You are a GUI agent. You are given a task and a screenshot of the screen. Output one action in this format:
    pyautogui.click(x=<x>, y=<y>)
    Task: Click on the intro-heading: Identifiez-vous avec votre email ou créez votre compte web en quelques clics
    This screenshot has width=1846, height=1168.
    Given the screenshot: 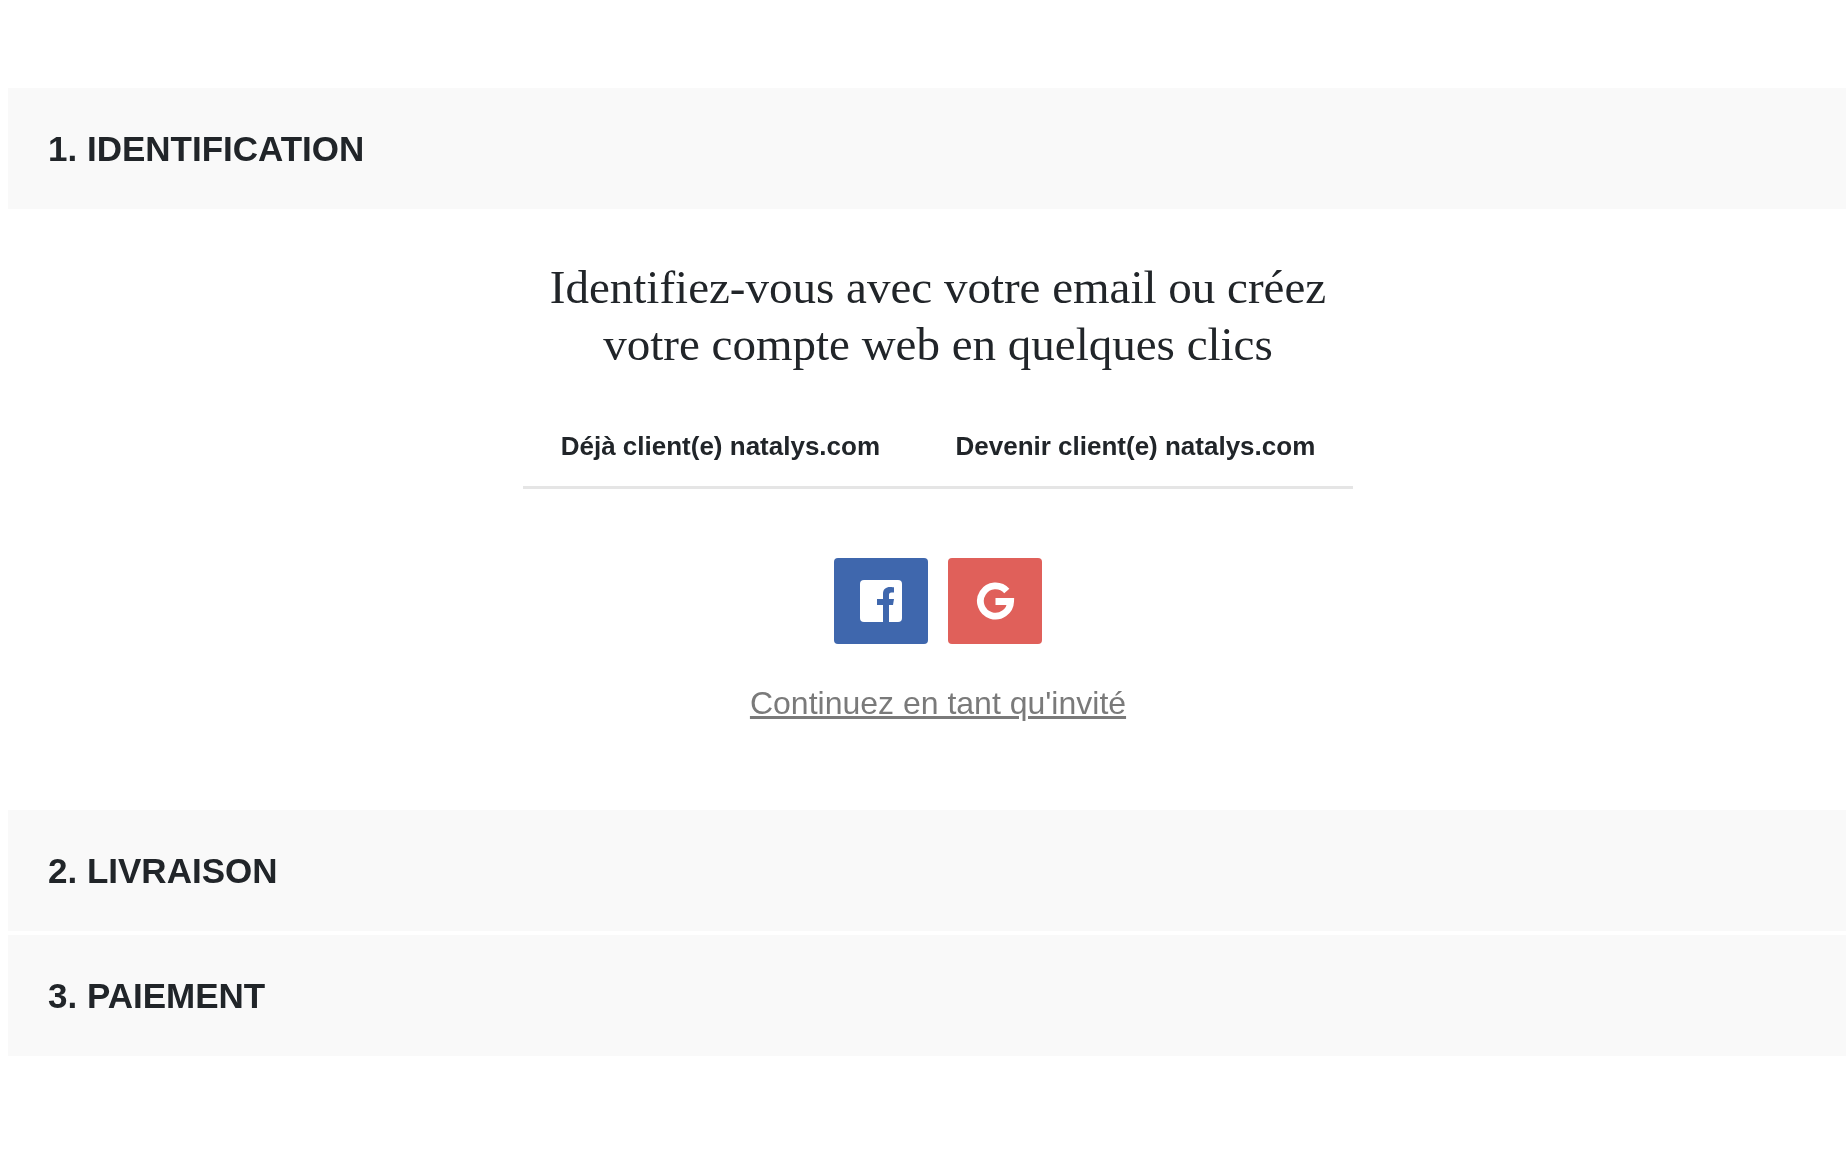 What is the action you would take?
    pyautogui.click(x=938, y=316)
    